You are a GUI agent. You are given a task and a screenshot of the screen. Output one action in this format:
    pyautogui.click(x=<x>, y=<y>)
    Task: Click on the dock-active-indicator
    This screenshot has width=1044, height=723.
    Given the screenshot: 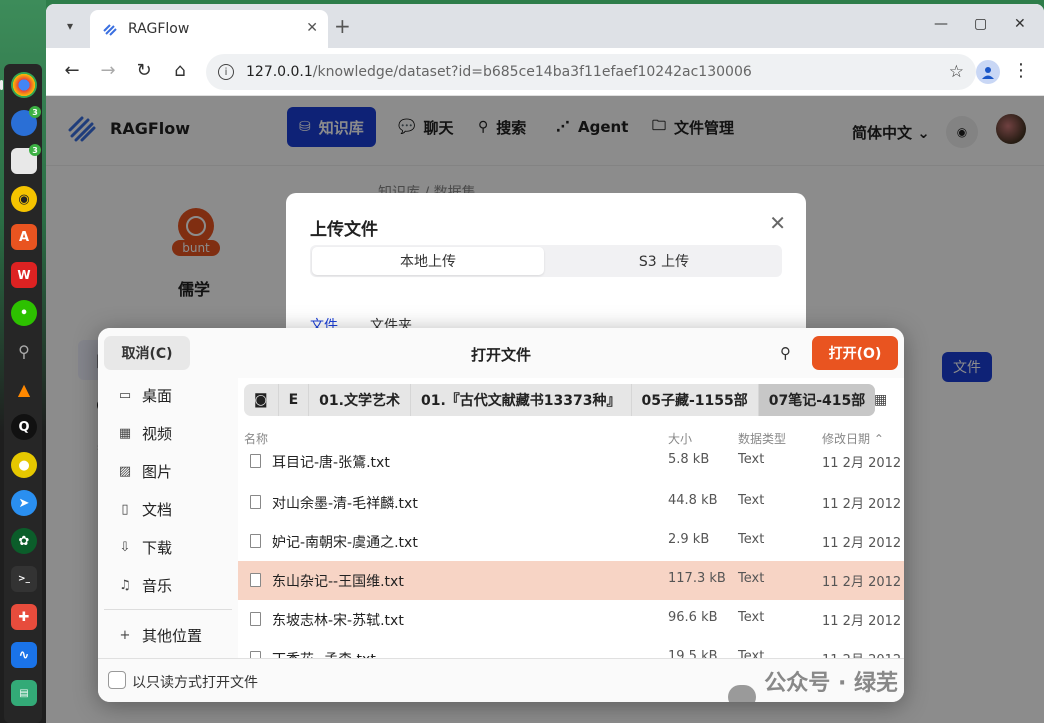 What is the action you would take?
    pyautogui.click(x=1, y=85)
    